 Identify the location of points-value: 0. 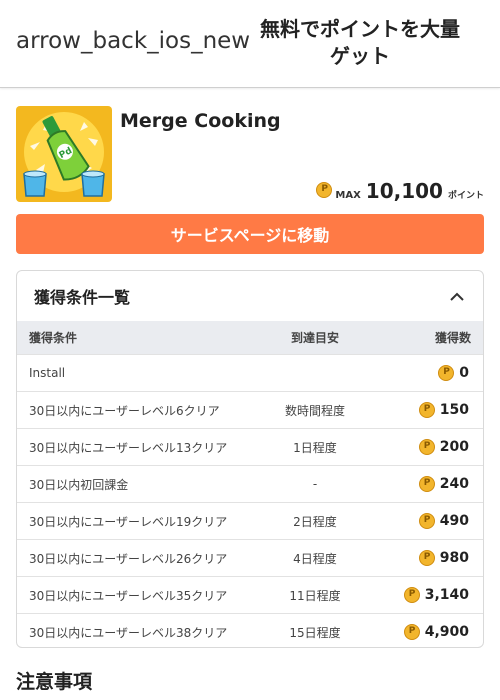
(464, 373).